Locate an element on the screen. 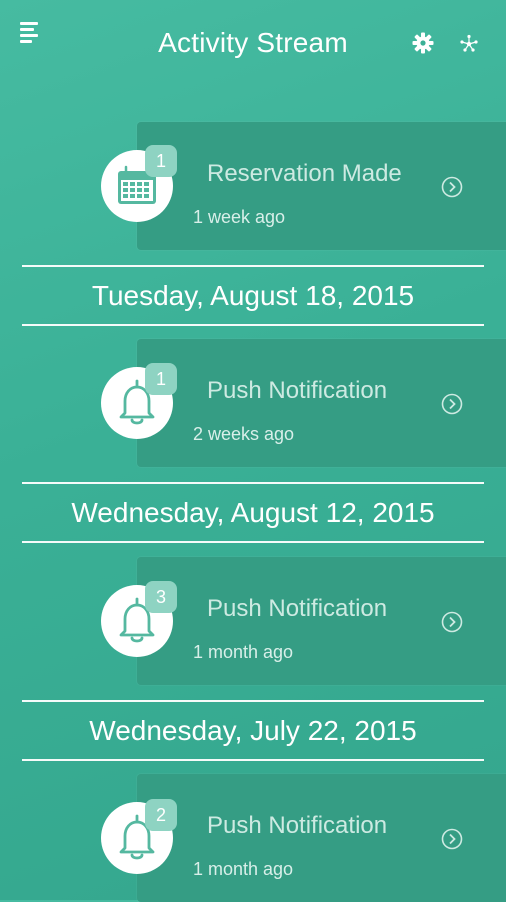 The width and height of the screenshot is (506, 902). count-badge: 2 is located at coordinates (161, 815).